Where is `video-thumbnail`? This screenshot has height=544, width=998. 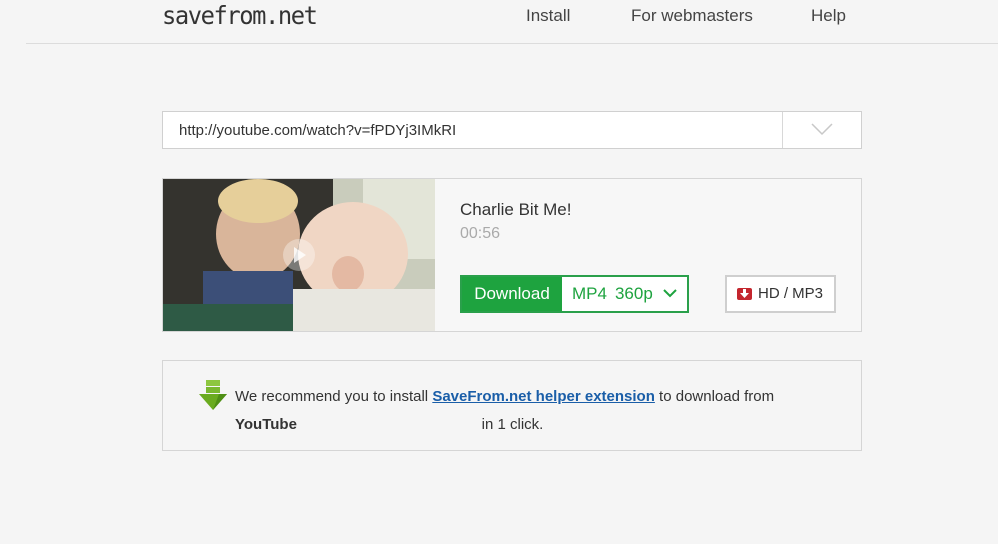
video-thumbnail is located at coordinates (299, 255).